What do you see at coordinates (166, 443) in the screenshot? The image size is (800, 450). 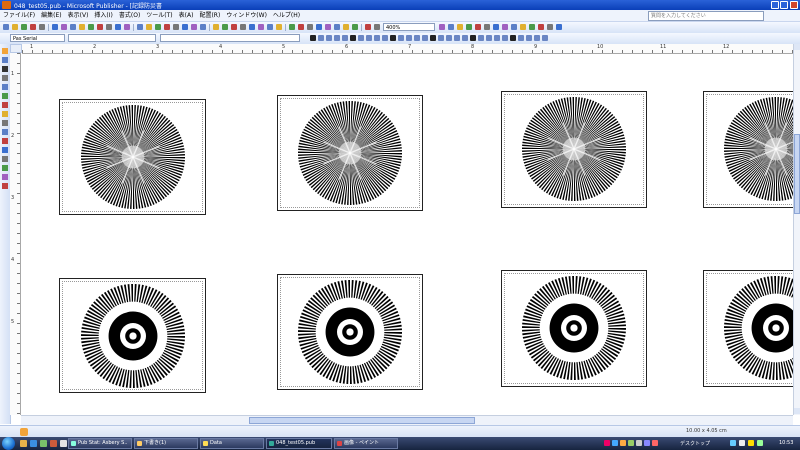 I see `task-draft: 下書き(1)` at bounding box center [166, 443].